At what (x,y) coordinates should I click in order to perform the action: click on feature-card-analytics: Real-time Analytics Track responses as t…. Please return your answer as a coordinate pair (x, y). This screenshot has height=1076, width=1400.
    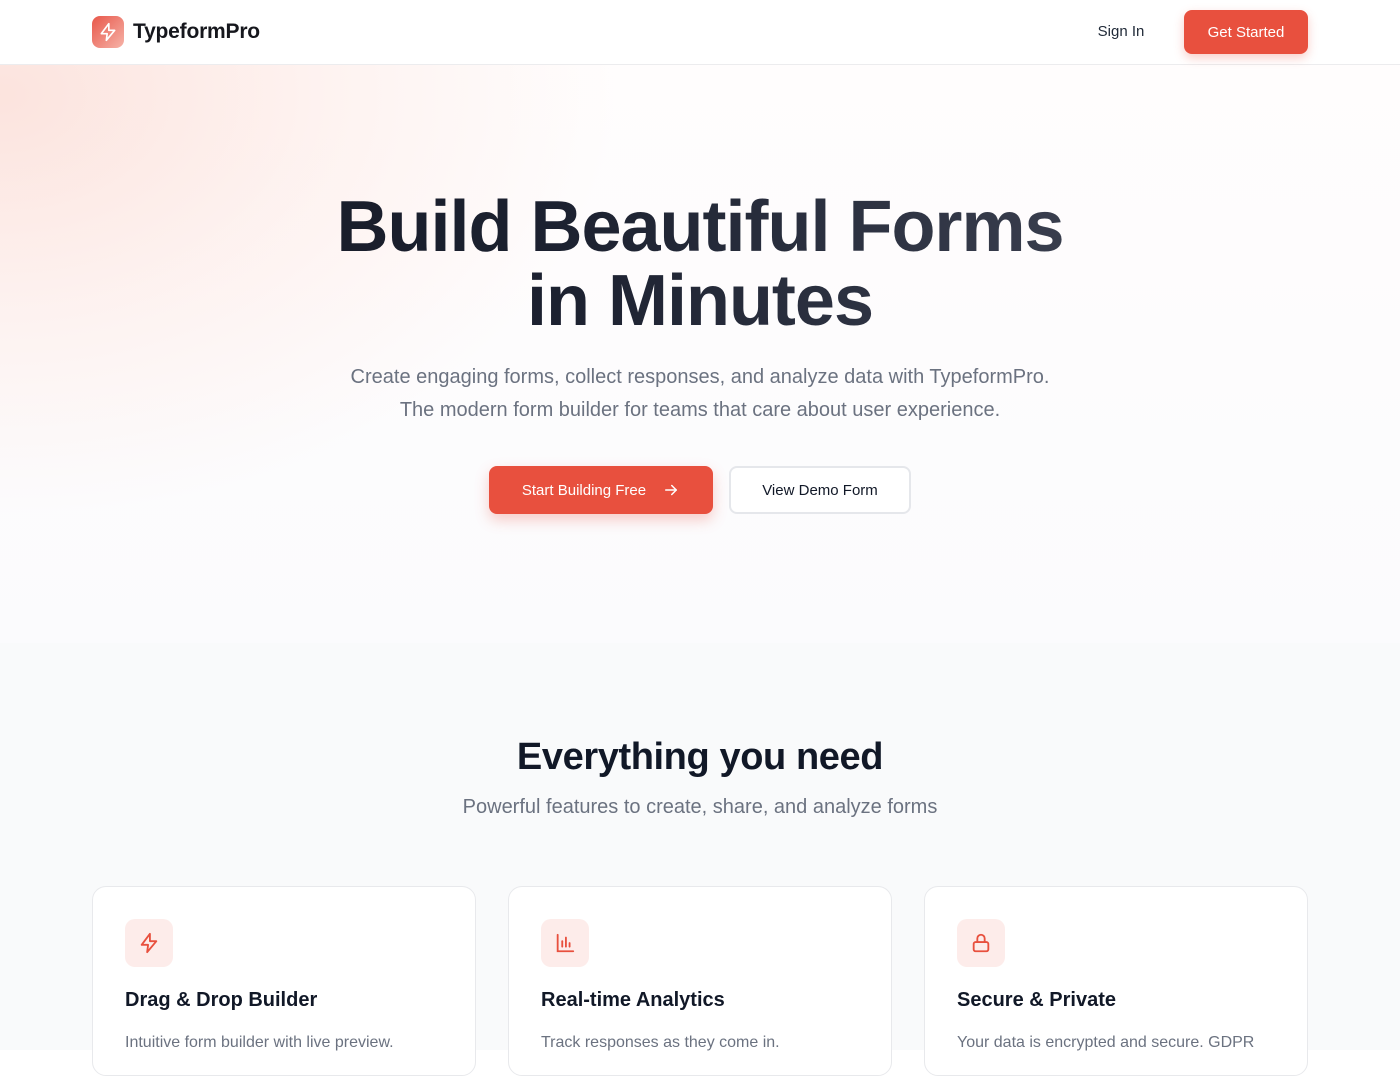
    Looking at the image, I should click on (700, 981).